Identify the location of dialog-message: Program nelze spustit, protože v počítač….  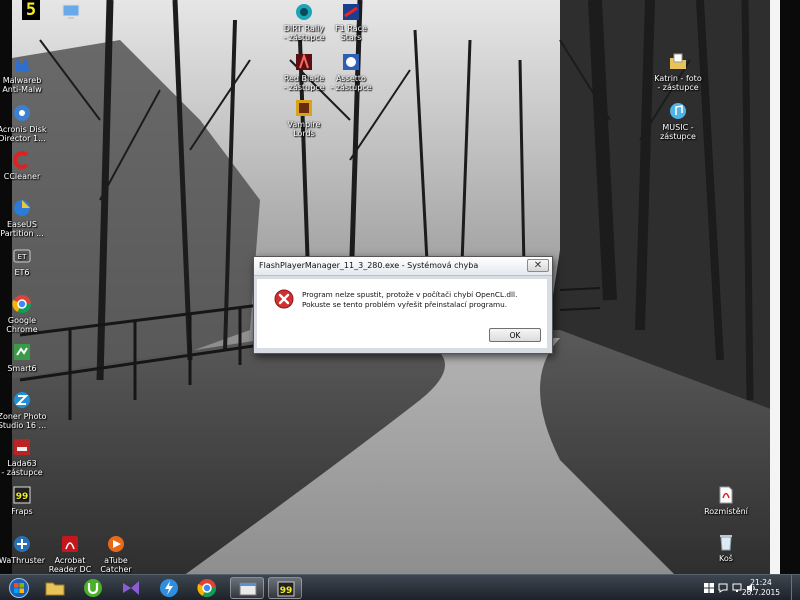
(410, 299).